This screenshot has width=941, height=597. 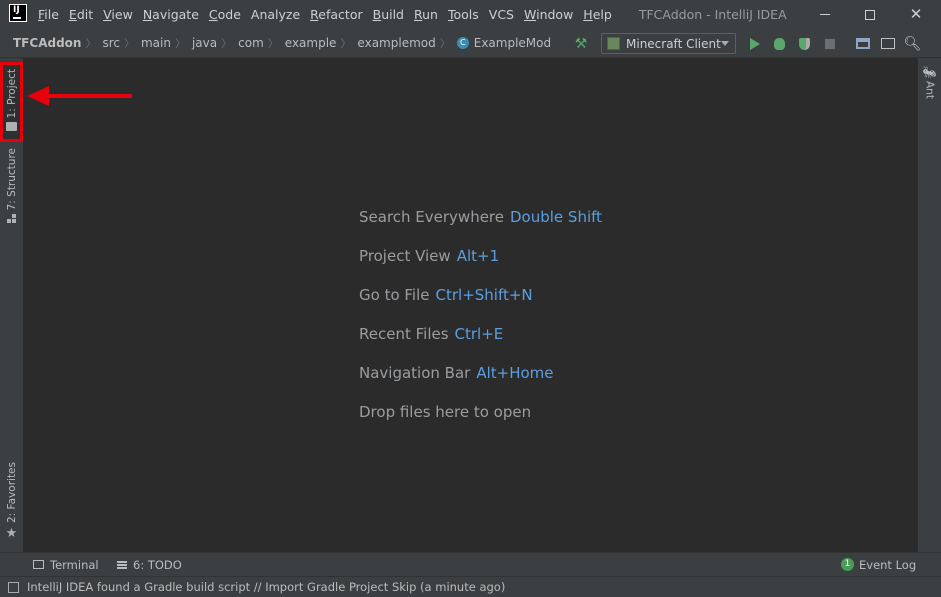 I want to click on structure-tool-tab: 7: Structure, so click(x=11, y=188).